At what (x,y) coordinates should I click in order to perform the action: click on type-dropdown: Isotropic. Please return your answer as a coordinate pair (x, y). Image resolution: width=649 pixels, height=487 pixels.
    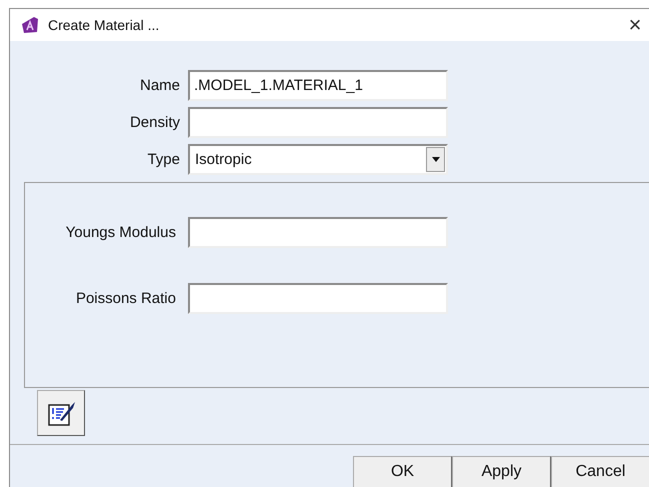
    Looking at the image, I should click on (318, 159).